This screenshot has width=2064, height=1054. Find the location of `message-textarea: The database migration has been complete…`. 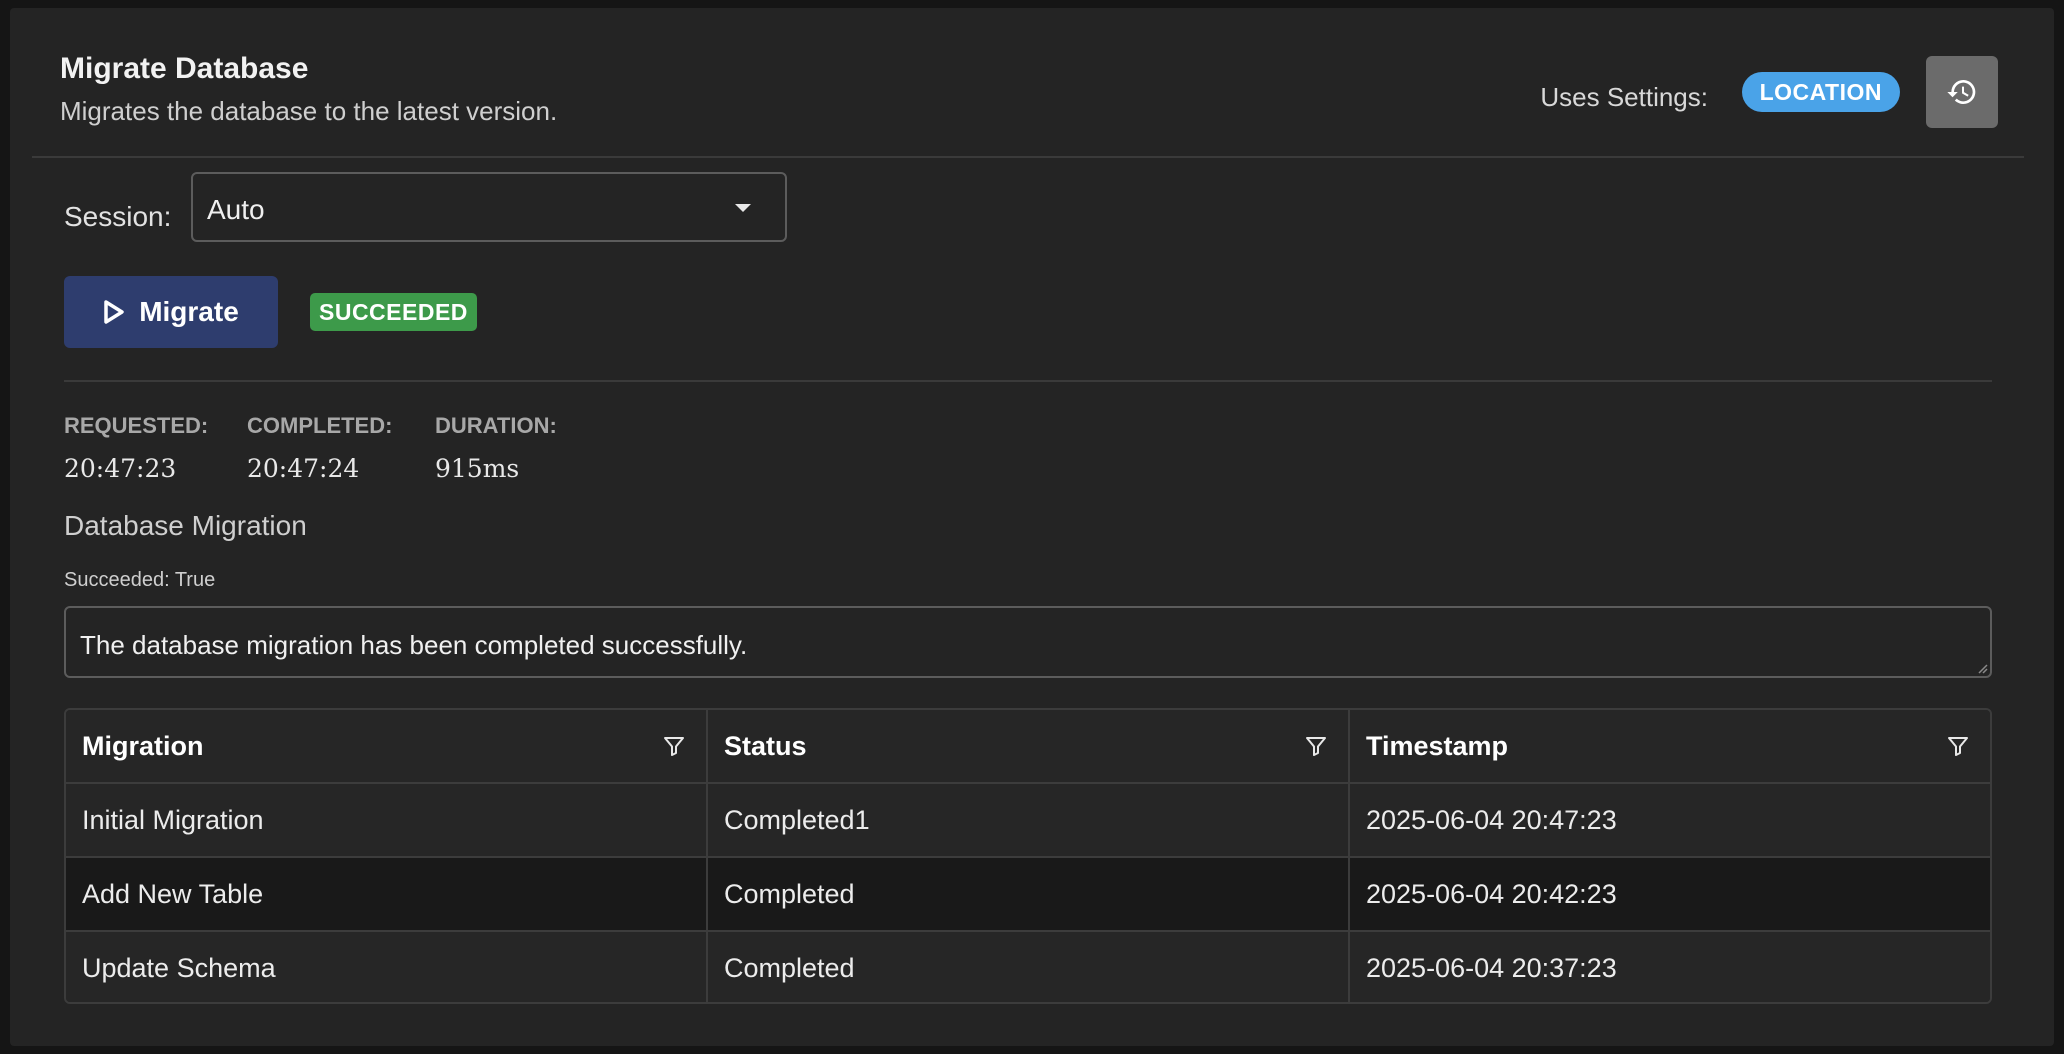

message-textarea: The database migration has been complete… is located at coordinates (1028, 642).